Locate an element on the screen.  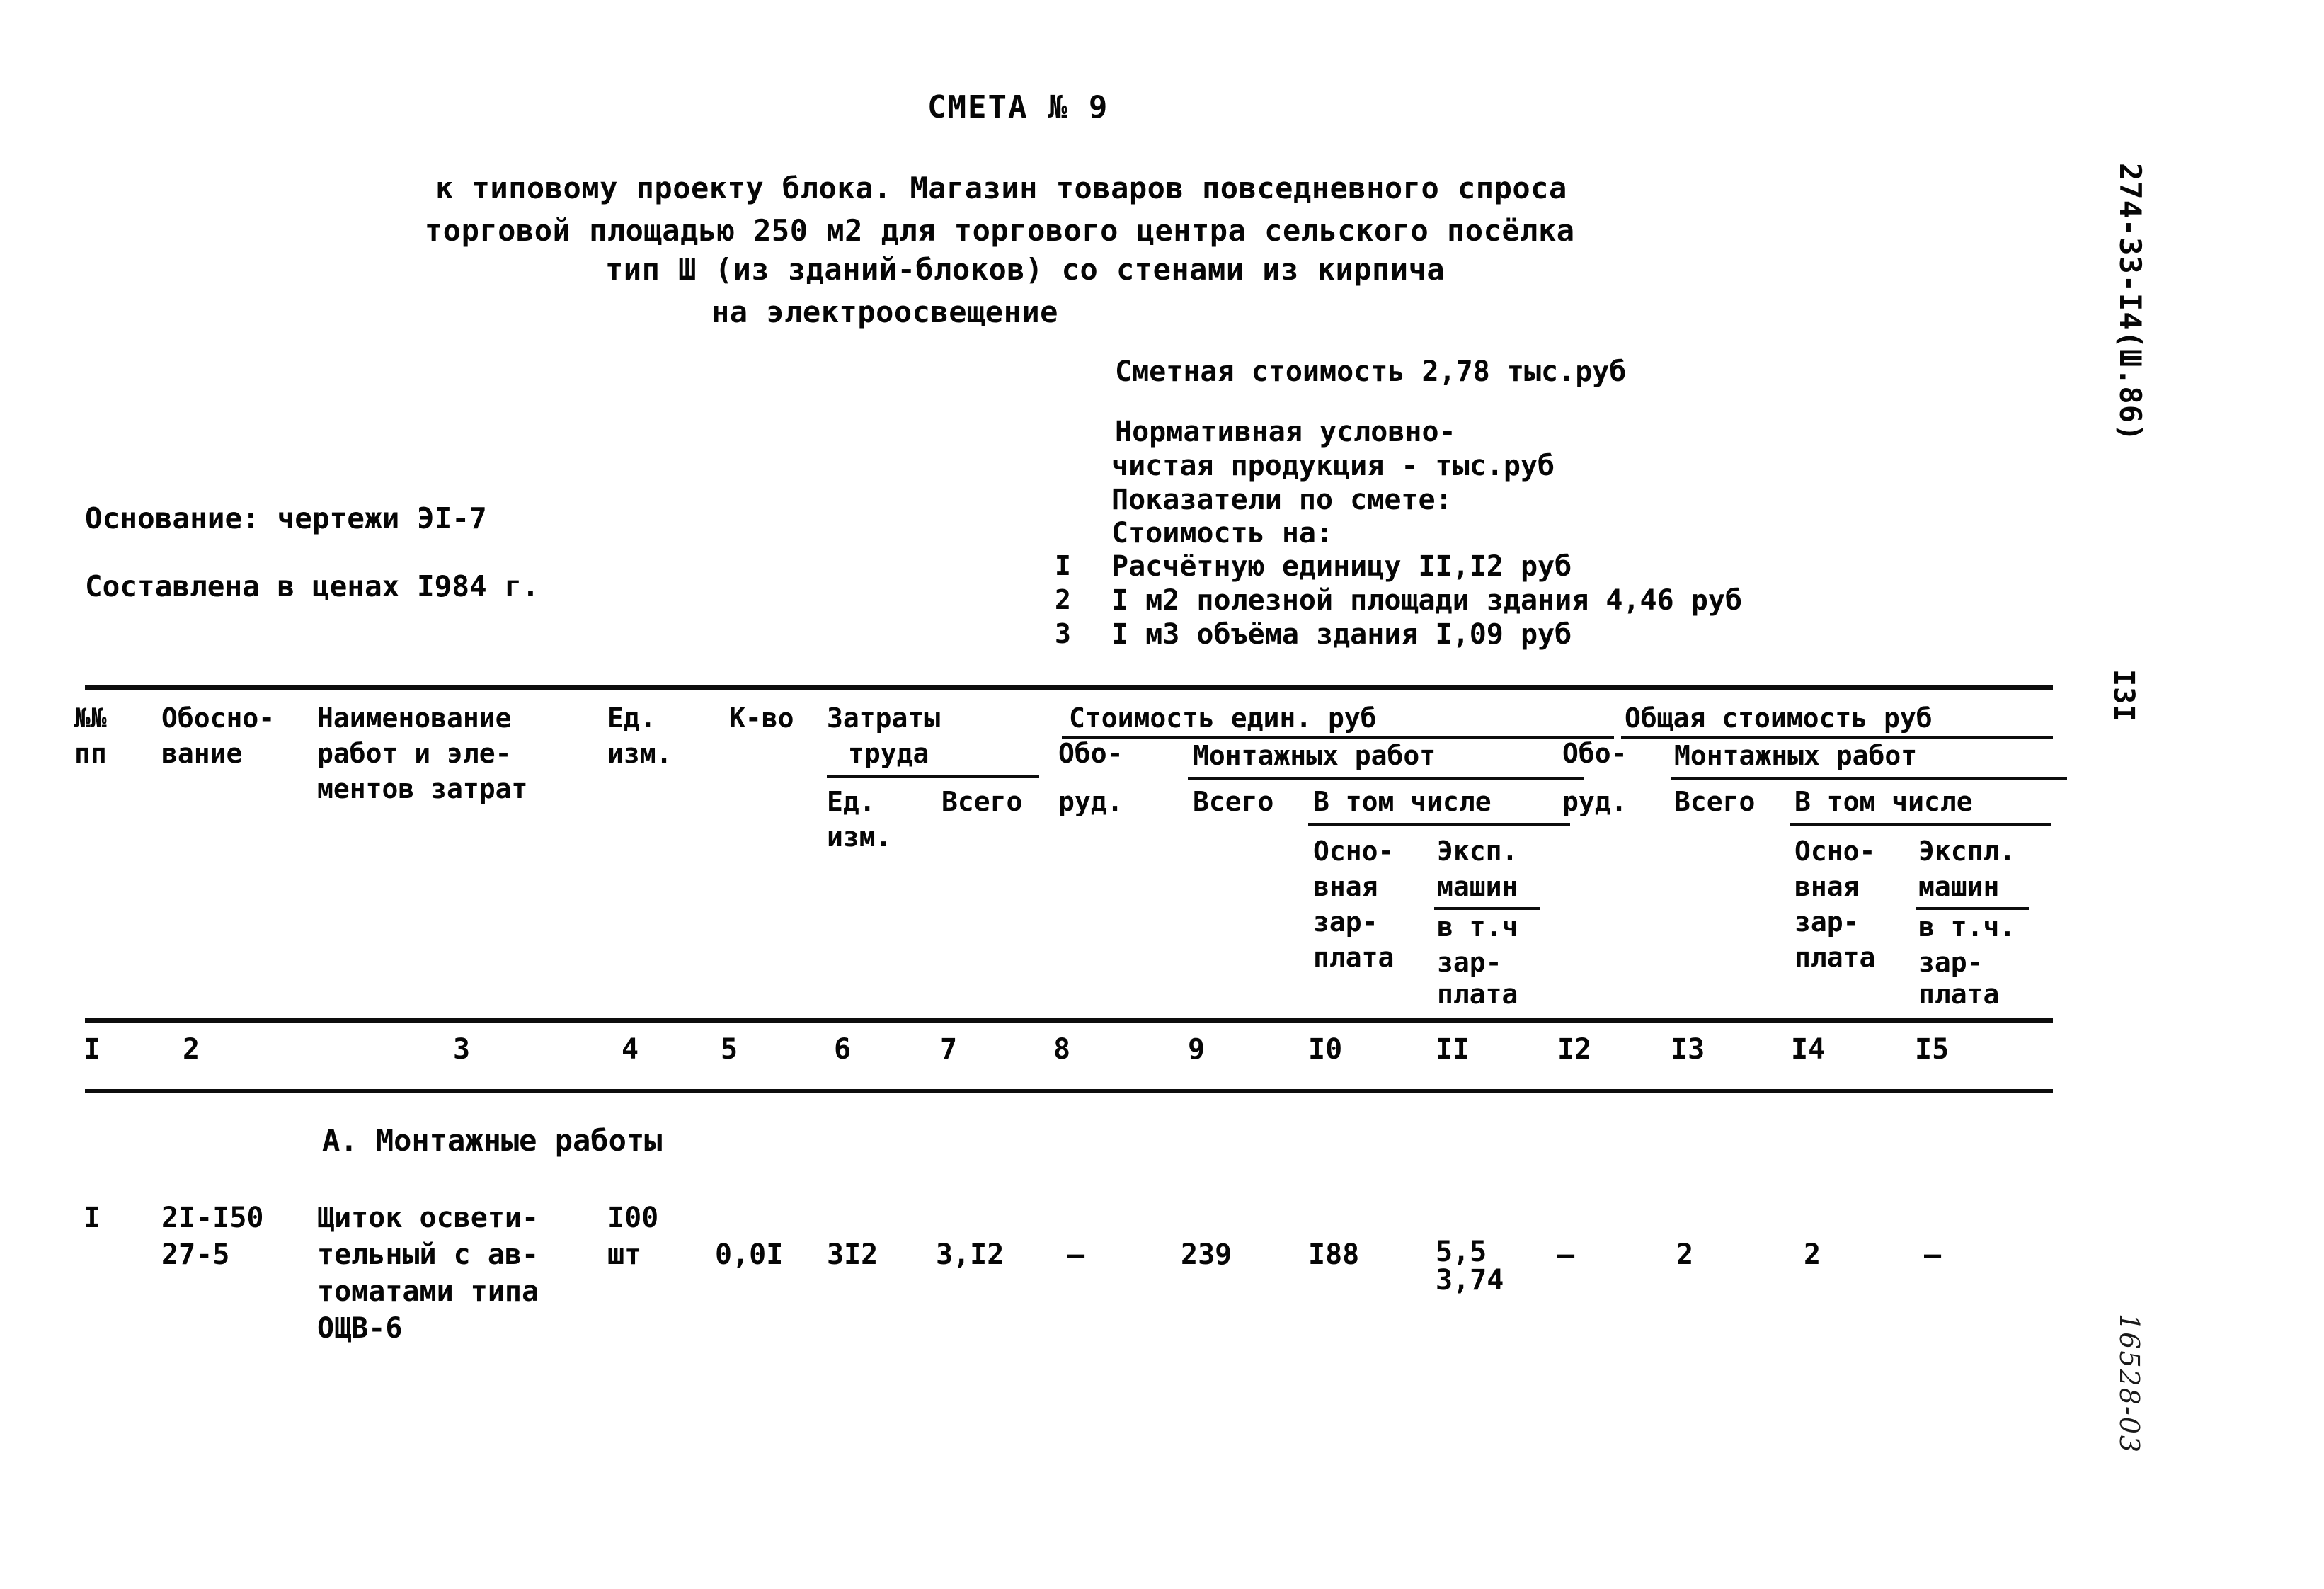
colnum-4: 4 is located at coordinates (630, 1049).